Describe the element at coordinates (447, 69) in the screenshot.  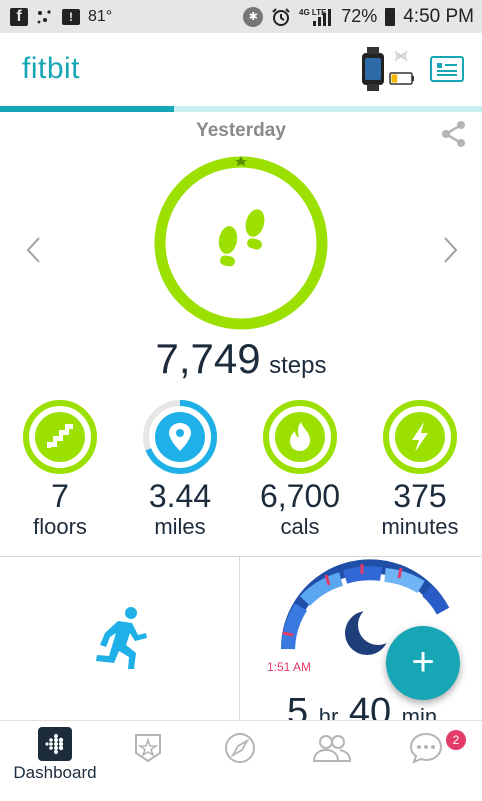
I see `profile-card-icon` at that location.